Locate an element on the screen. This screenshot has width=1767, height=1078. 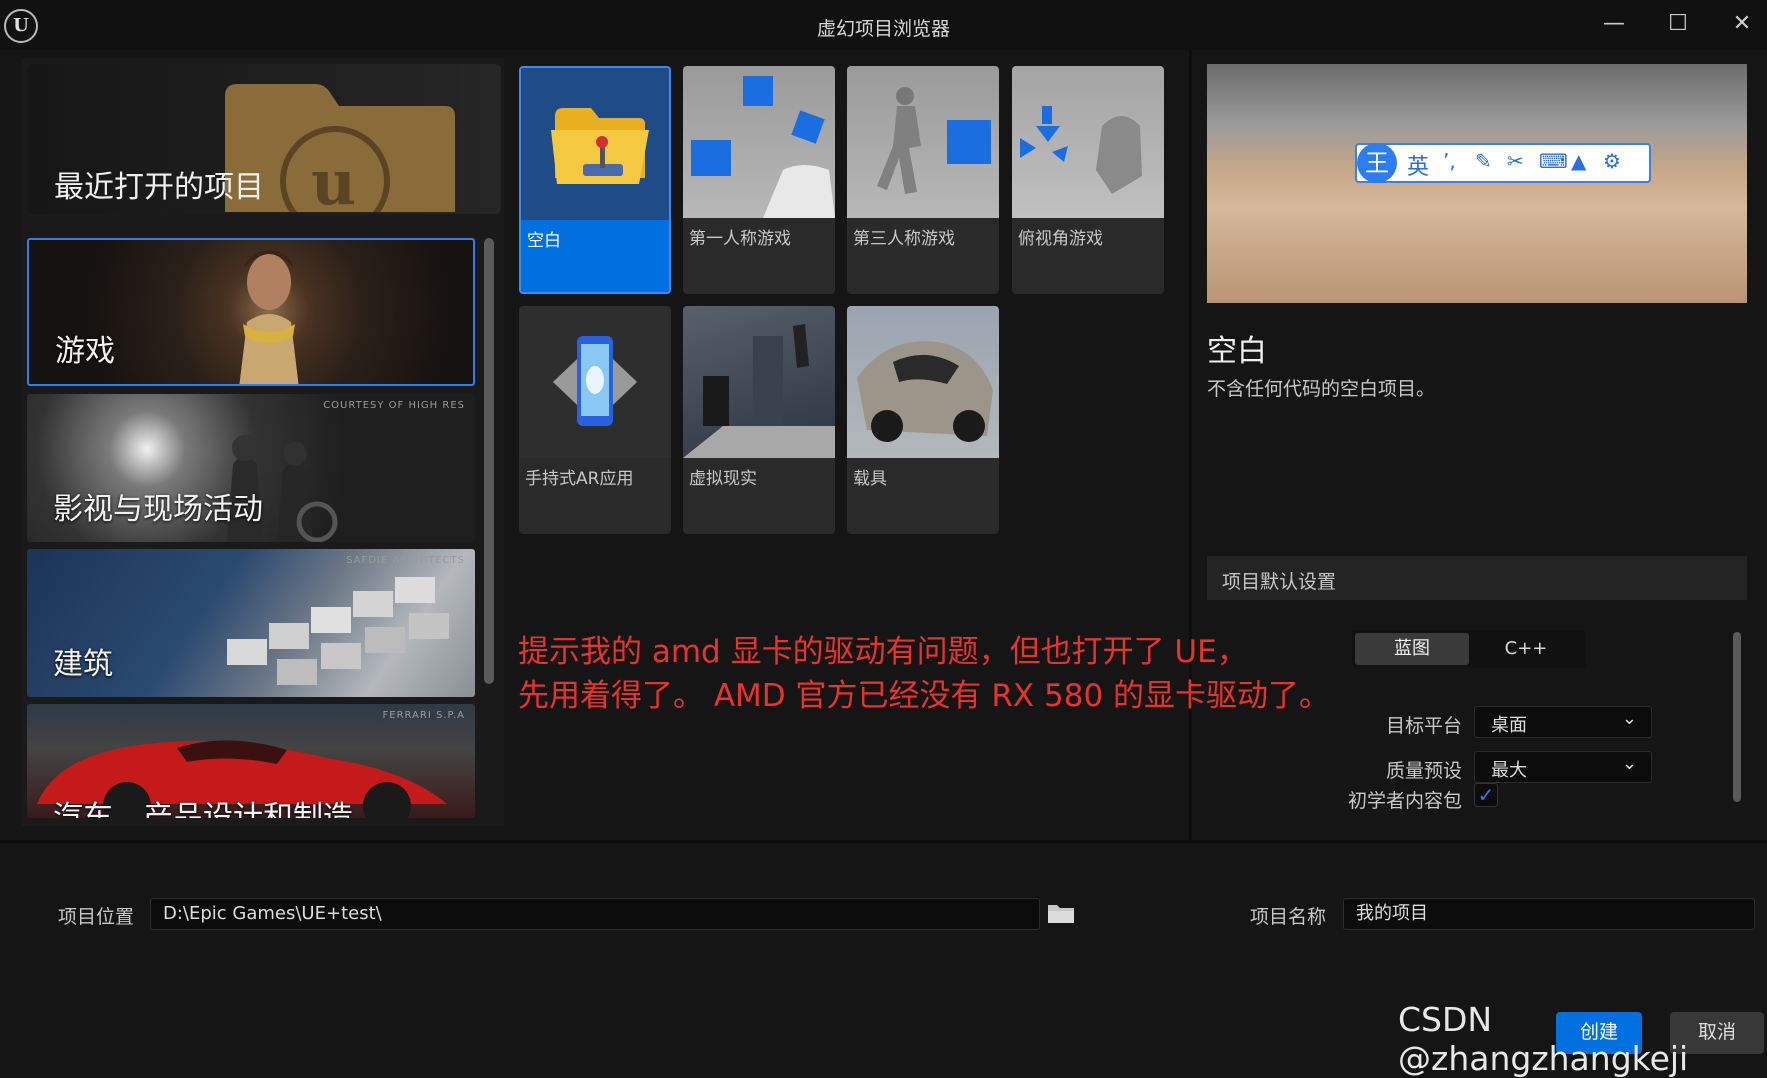
watermark: CSDN @zhangzhangkeji is located at coordinates (1543, 1039).